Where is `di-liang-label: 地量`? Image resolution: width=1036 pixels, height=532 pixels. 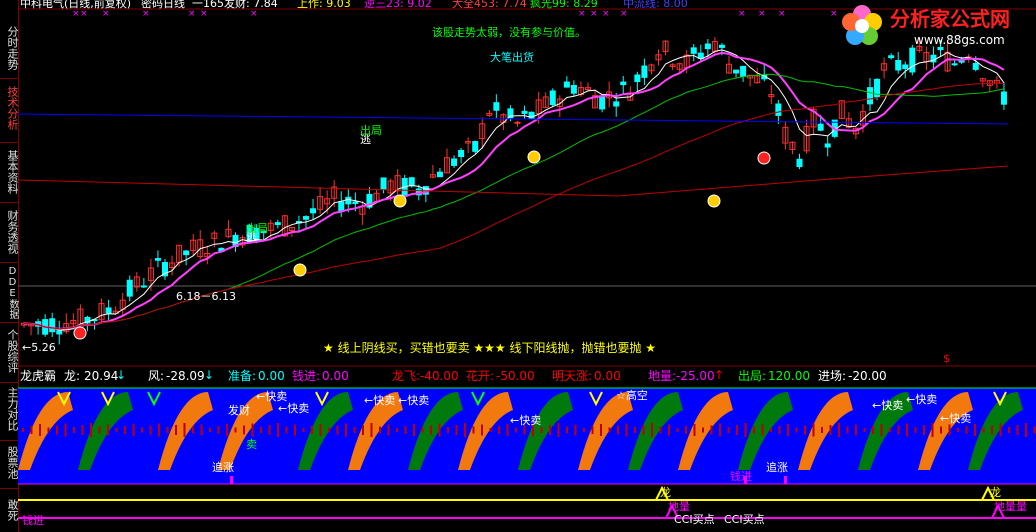 di-liang-label: 地量 is located at coordinates (679, 506).